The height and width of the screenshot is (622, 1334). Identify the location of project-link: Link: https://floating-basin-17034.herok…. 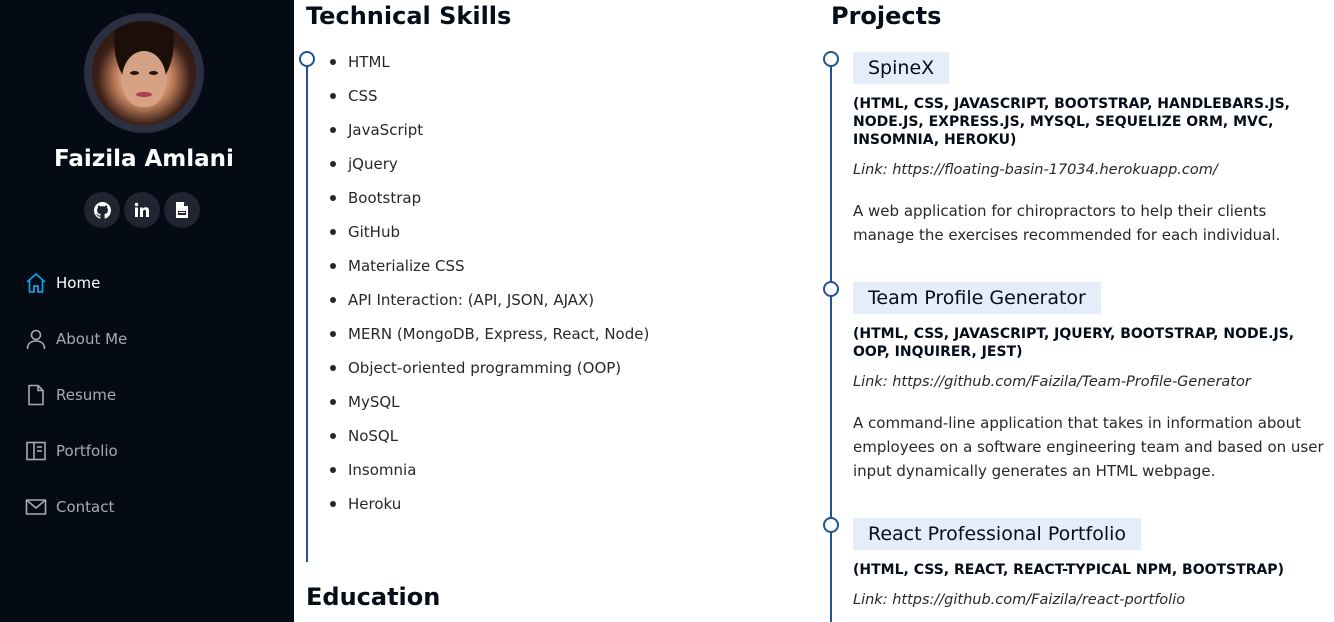
(1035, 170).